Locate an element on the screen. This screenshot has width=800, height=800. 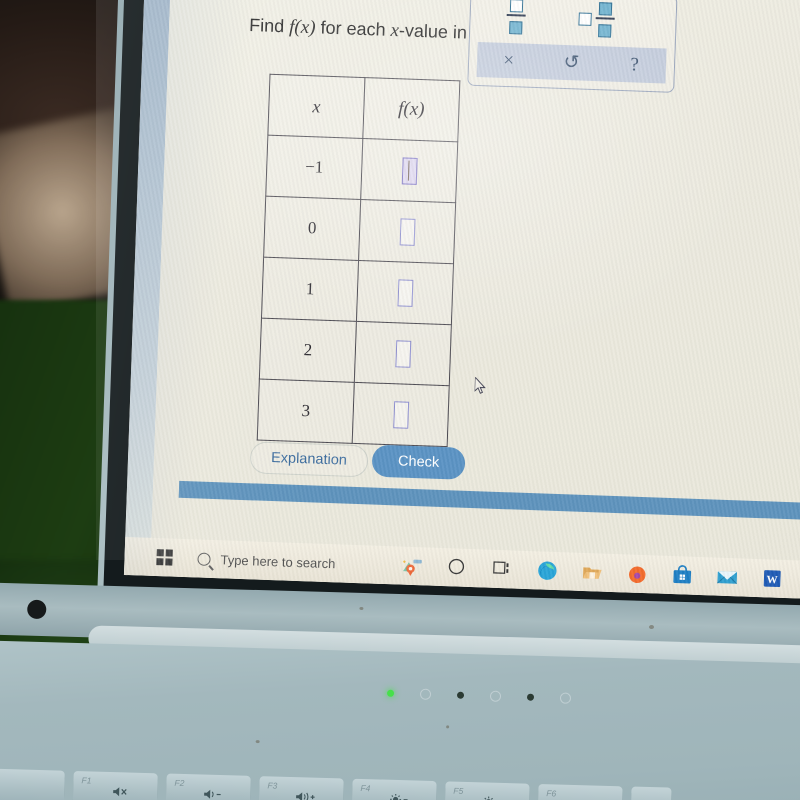
mixed-number-template-button is located at coordinates (596, 19).